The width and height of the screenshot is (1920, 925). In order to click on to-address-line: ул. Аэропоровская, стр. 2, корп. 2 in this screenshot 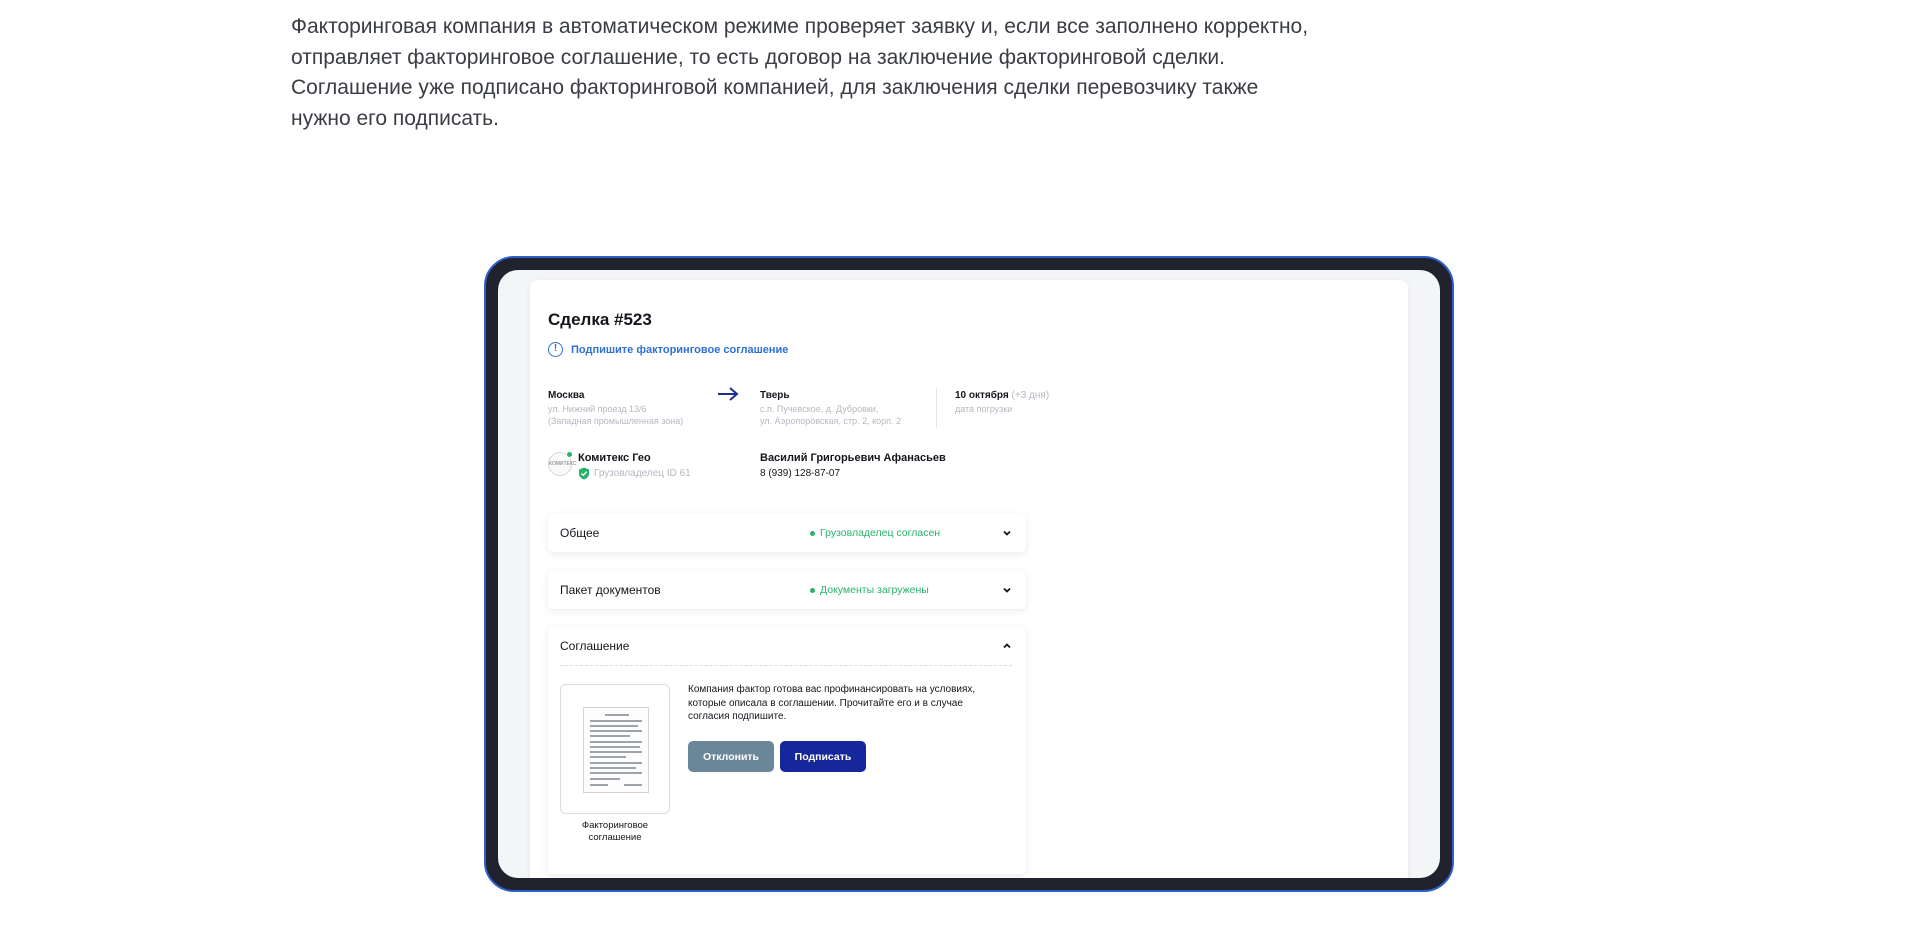, I will do `click(831, 421)`.